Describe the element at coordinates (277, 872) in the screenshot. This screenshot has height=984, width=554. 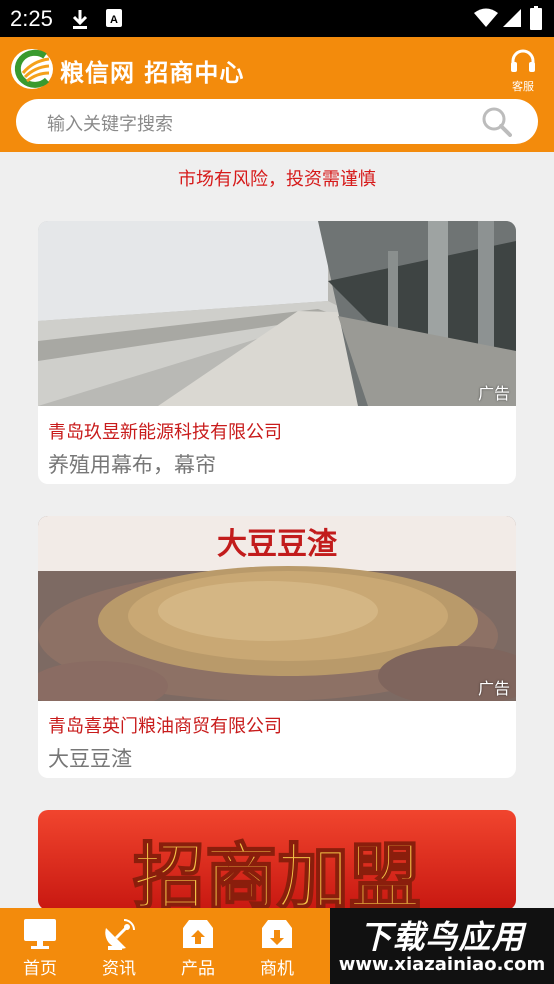
I see `image-text: 招商加盟` at that location.